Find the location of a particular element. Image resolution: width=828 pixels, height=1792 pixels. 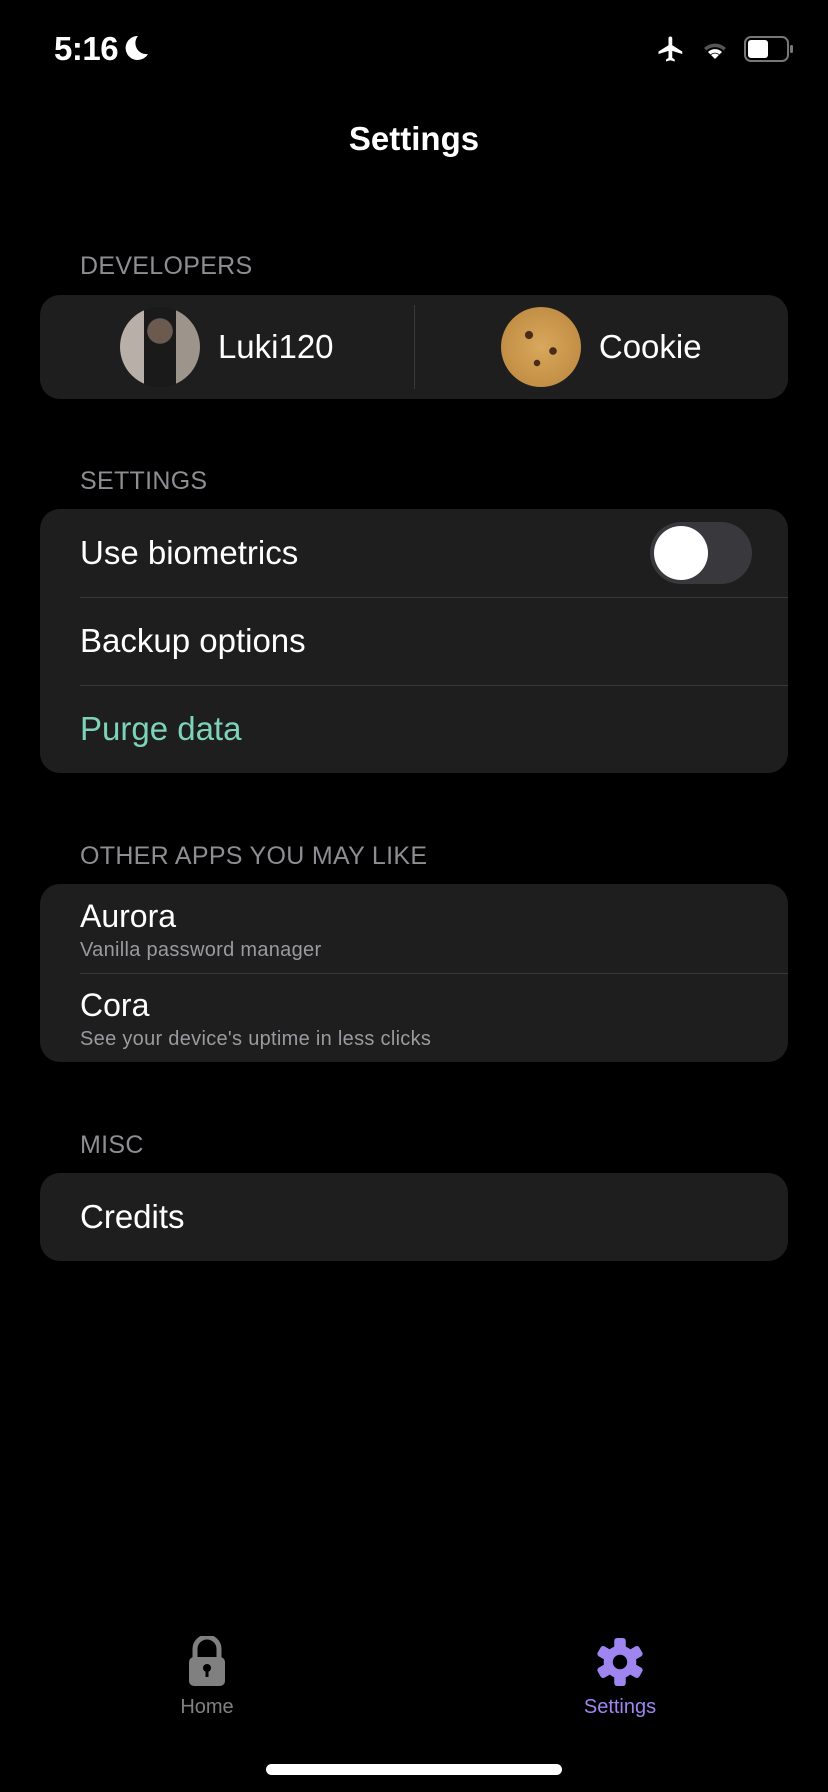

credits-label: Credits is located at coordinates (132, 1216).